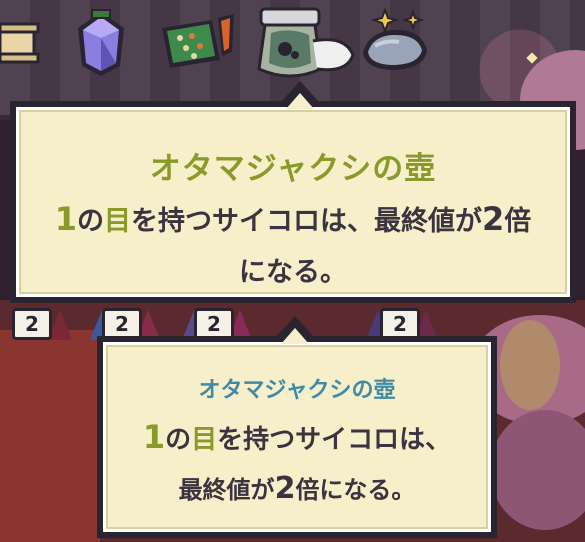 The width and height of the screenshot is (585, 542). Describe the element at coordinates (297, 488) in the screenshot. I see `tooltip-description-line2: 最終値が2倍になる。` at that location.